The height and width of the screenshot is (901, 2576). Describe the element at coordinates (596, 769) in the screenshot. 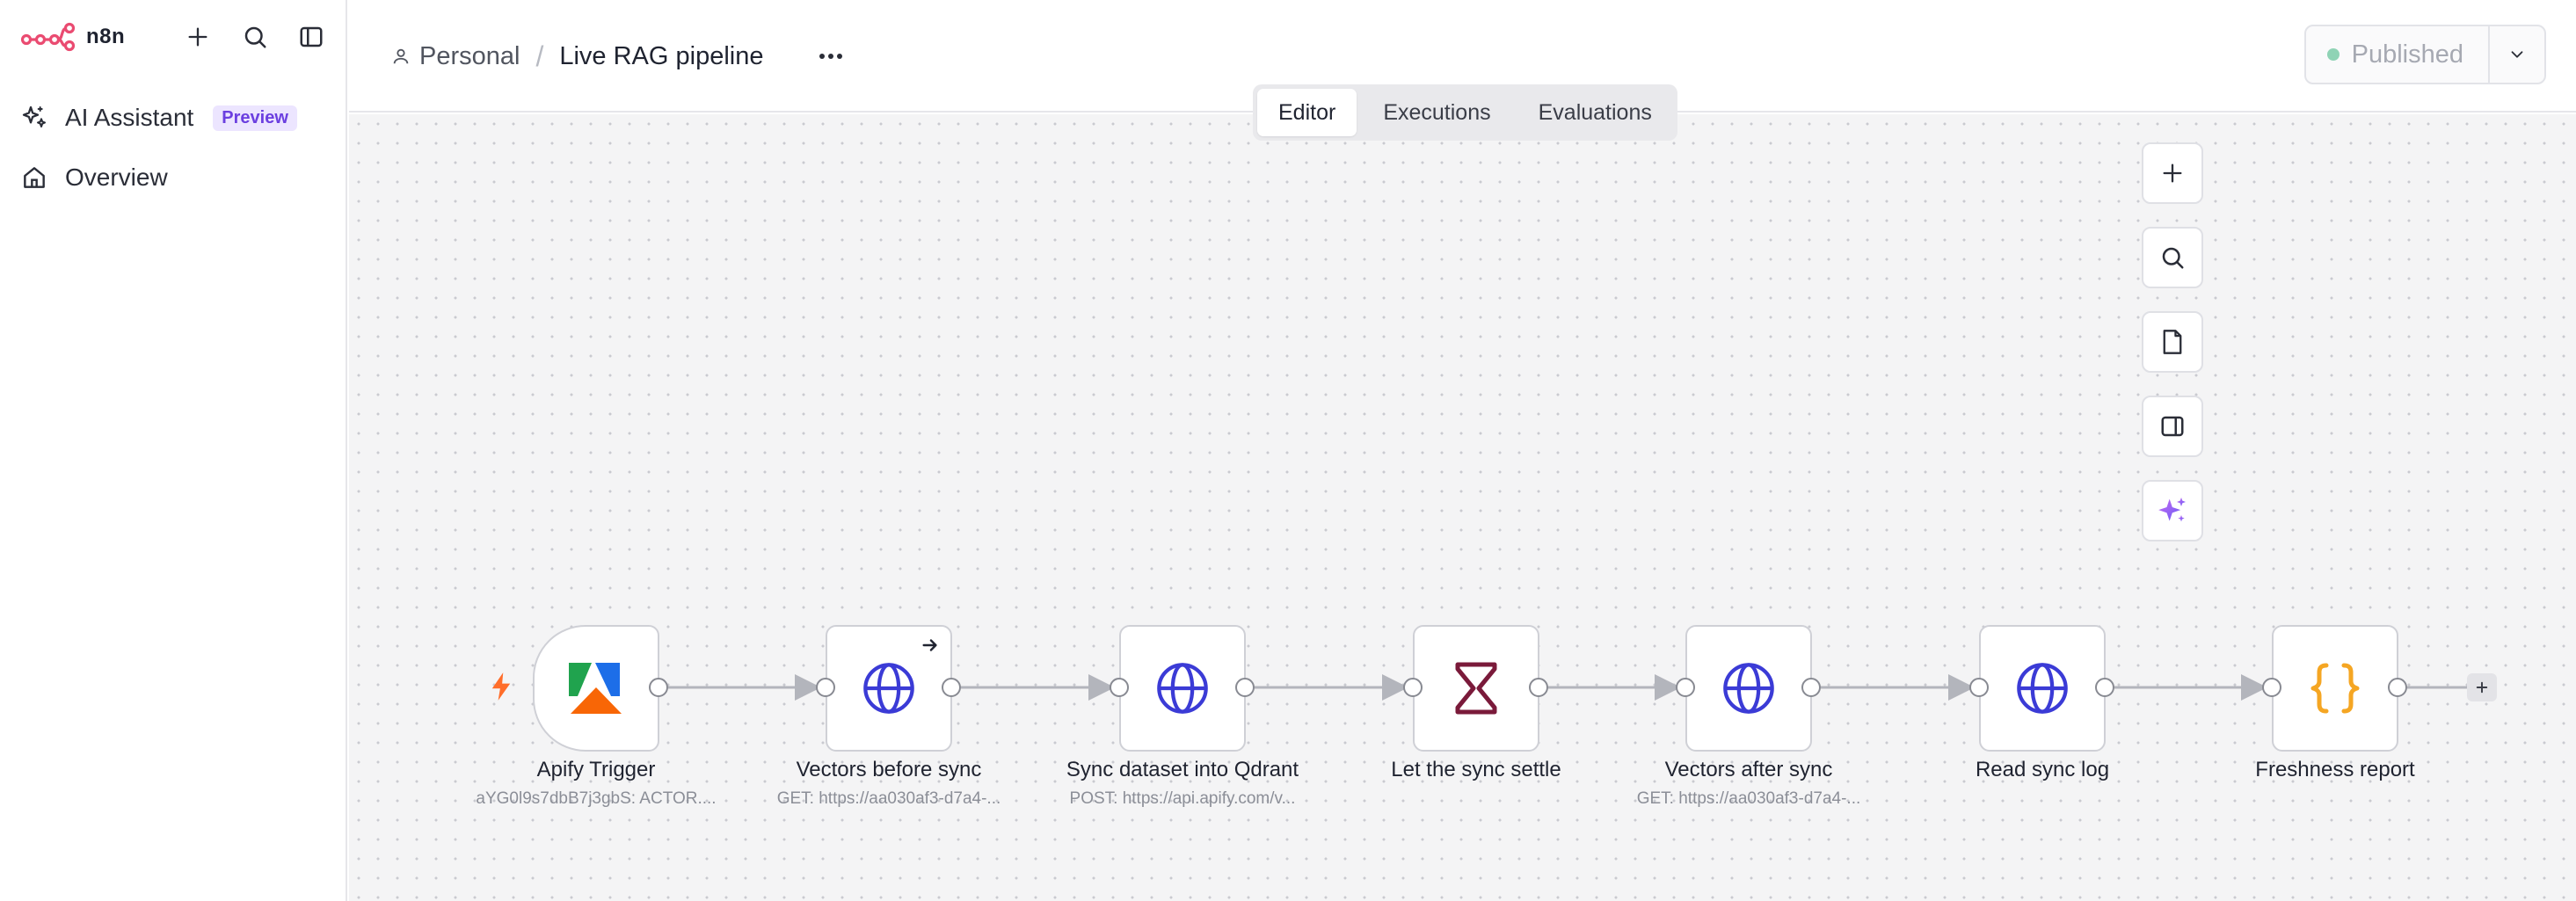

I see `node-label: Apify Trigger` at that location.